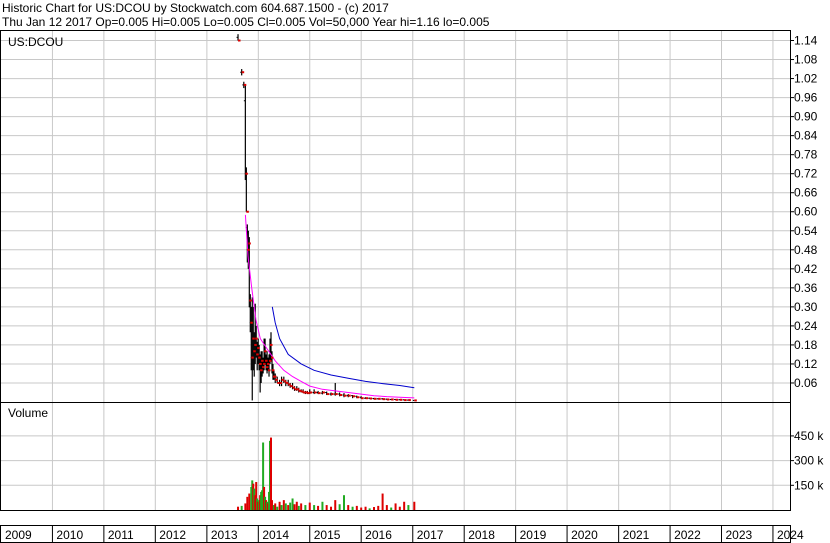 The image size is (830, 543). Describe the element at coordinates (806, 174) in the screenshot. I see `price-tick-label: 0.72` at that location.